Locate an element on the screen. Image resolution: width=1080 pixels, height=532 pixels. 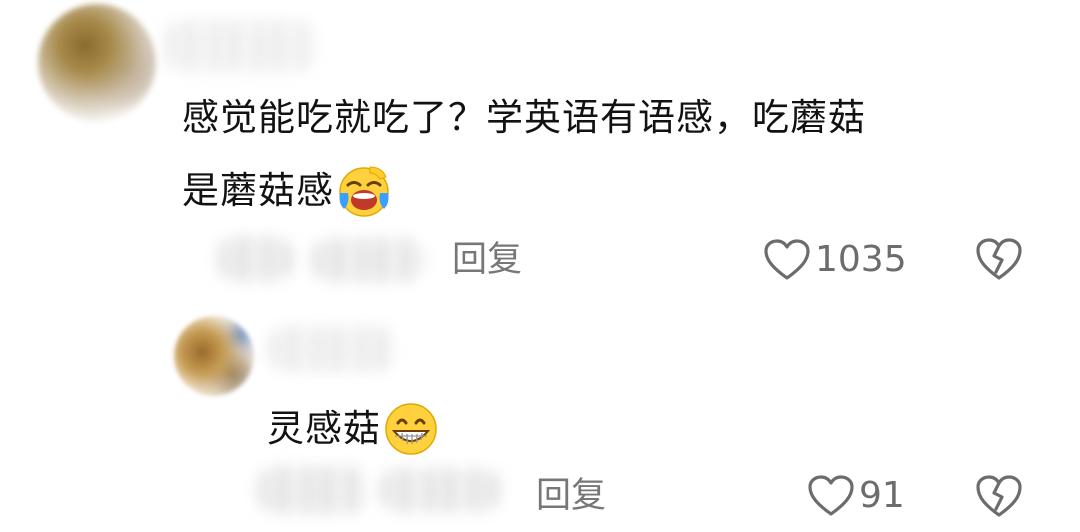
reply-to-reply-button: 回复 is located at coordinates (571, 496).